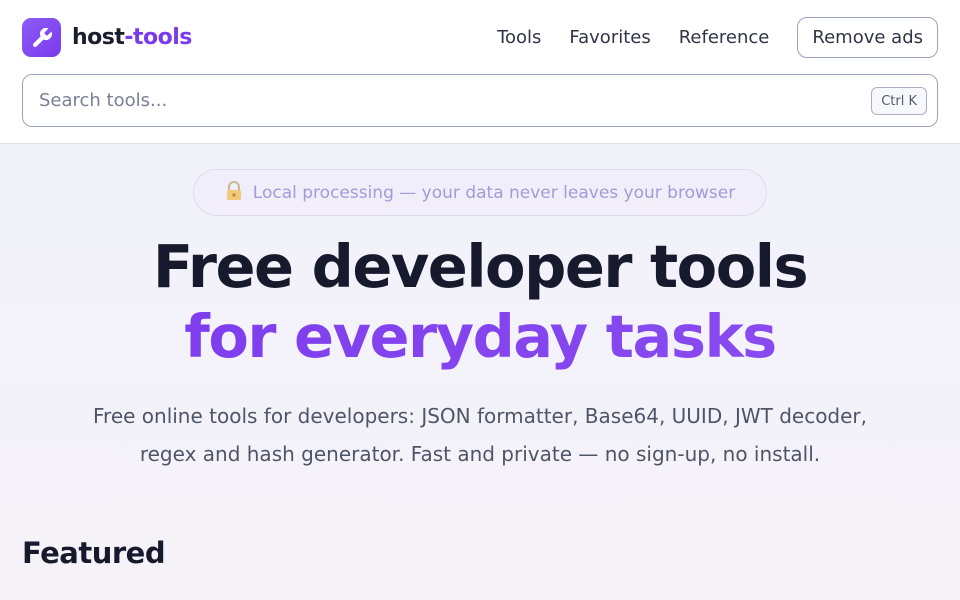 This screenshot has height=600, width=960. Describe the element at coordinates (899, 101) in the screenshot. I see `keyboard-shortcut-hint: Ctrl K` at that location.